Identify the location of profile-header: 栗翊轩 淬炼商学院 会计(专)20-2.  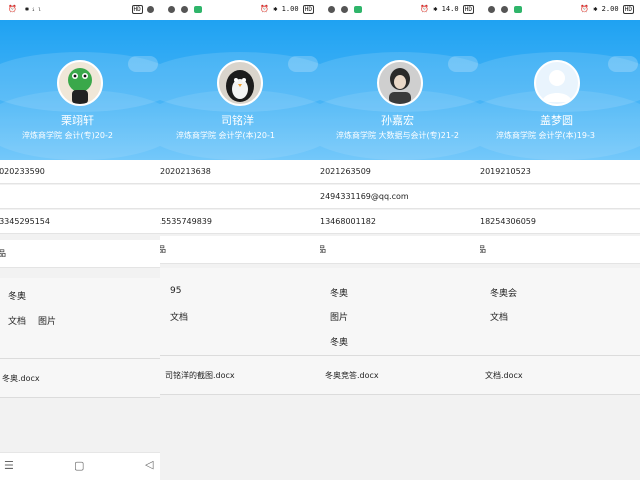
(80, 90).